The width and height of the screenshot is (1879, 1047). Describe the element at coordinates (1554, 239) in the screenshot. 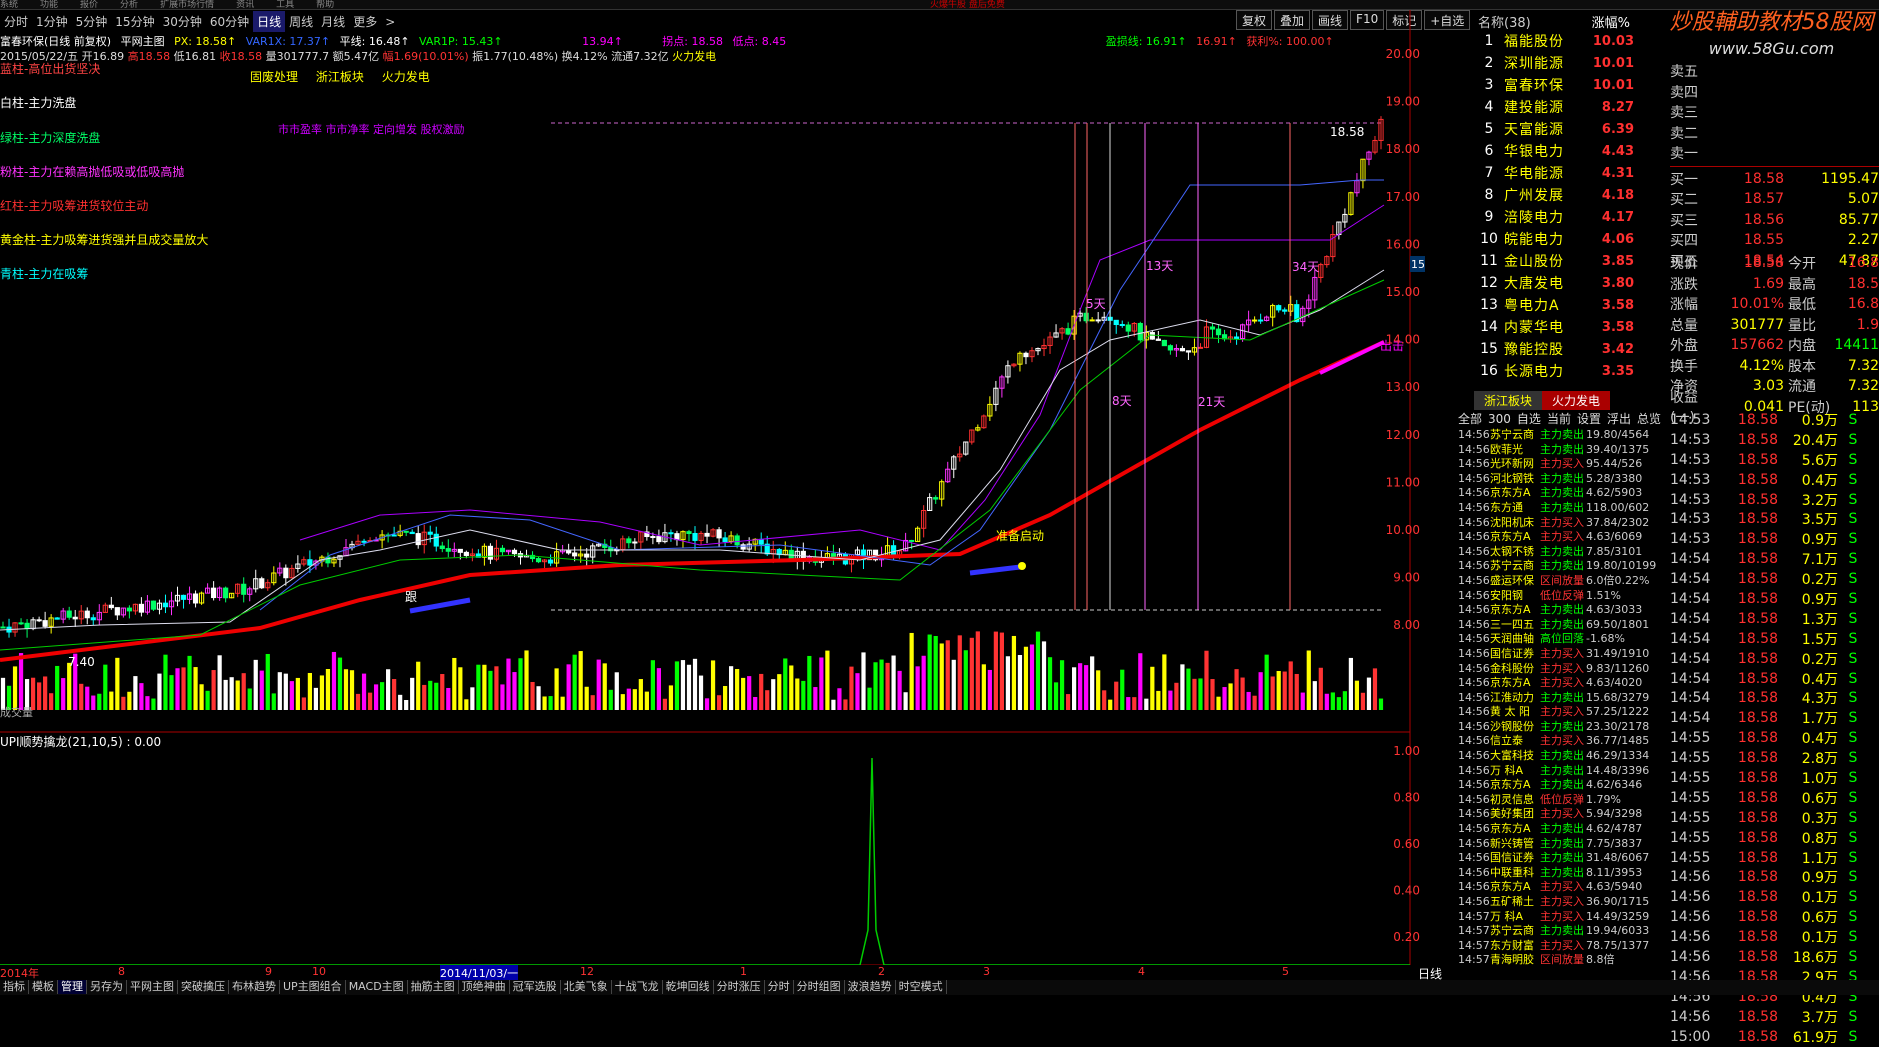

I see `ranking-row: 10 皖能电力 4.06` at that location.